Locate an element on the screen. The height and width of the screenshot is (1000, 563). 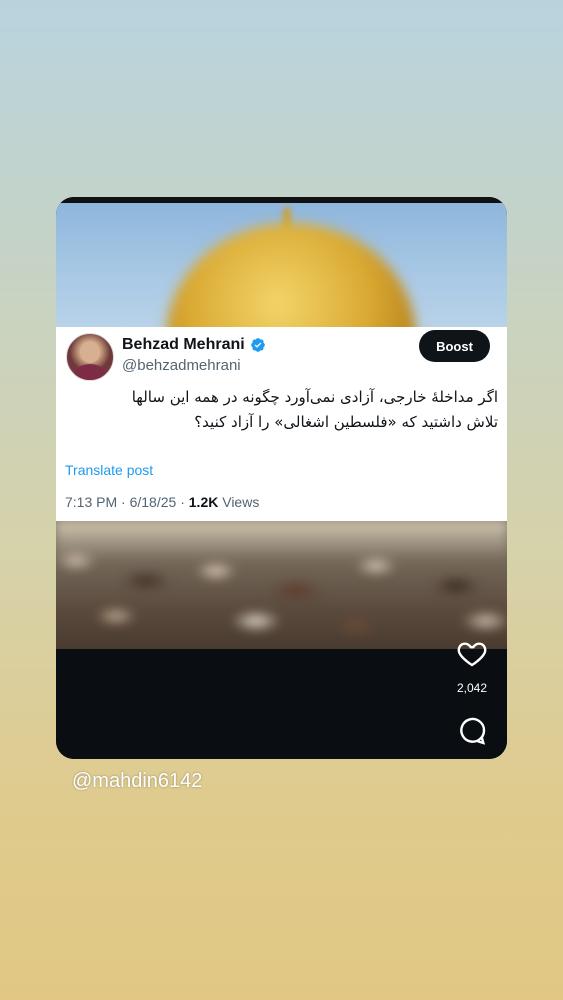
views-count: 1.2K is located at coordinates (203, 502).